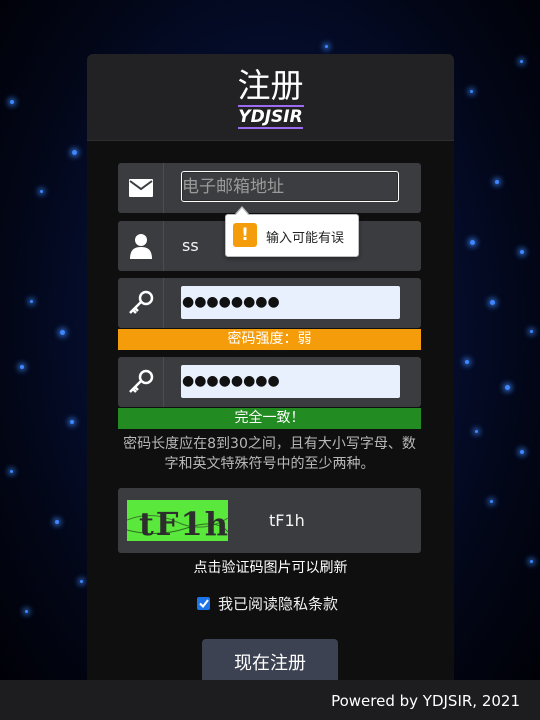  Describe the element at coordinates (425, 701) in the screenshot. I see `footer-credit: Powered by YDJSIR, 2021` at that location.